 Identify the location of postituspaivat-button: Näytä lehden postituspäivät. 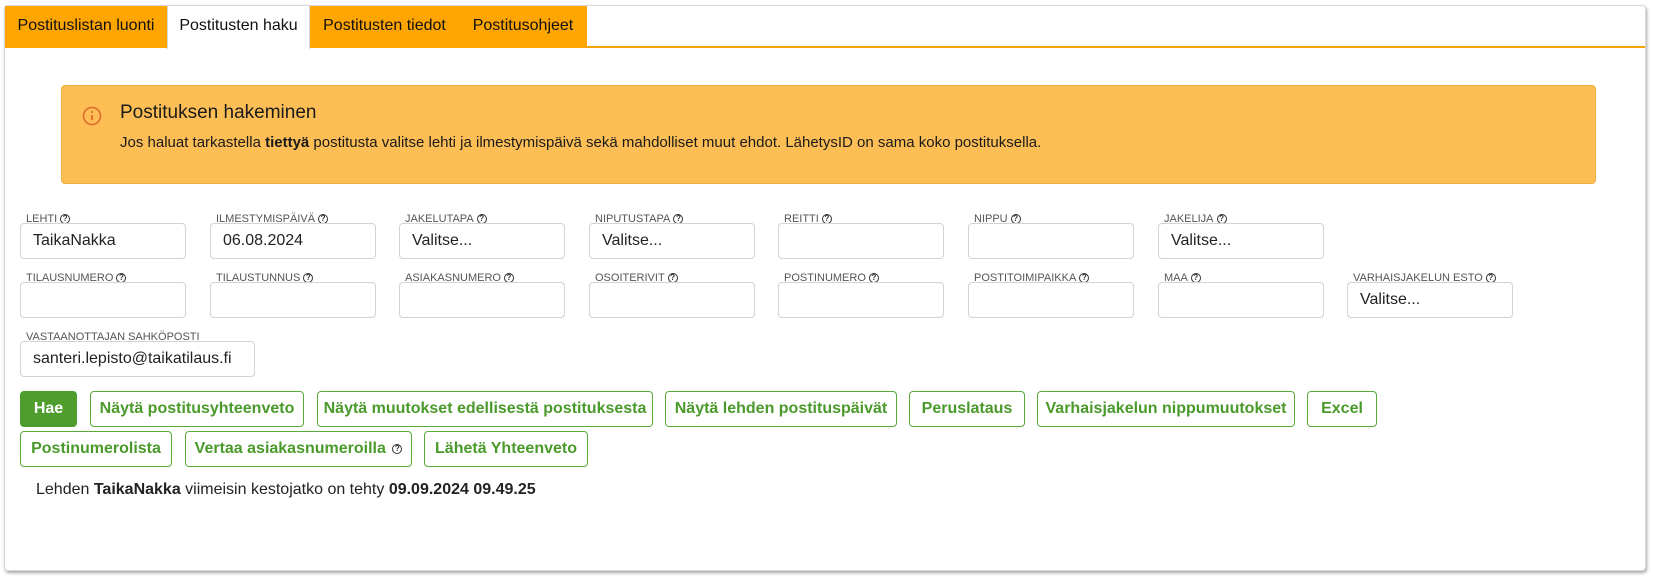
(781, 409).